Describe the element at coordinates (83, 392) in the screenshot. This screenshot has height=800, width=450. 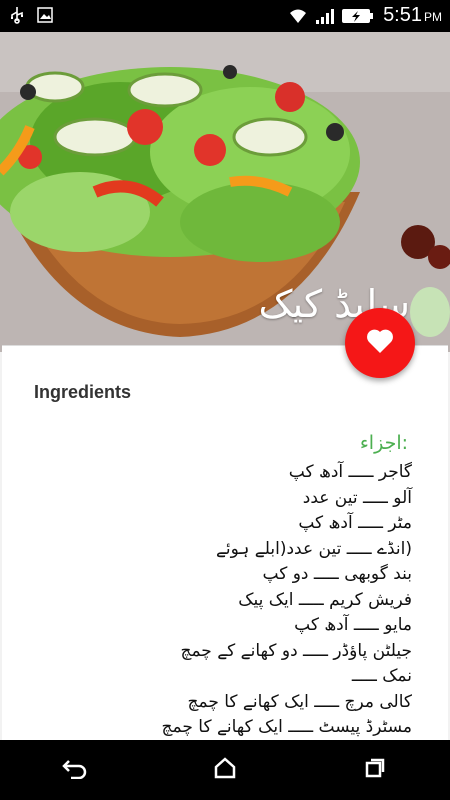
I see `ingredients-title: Ingredients` at that location.